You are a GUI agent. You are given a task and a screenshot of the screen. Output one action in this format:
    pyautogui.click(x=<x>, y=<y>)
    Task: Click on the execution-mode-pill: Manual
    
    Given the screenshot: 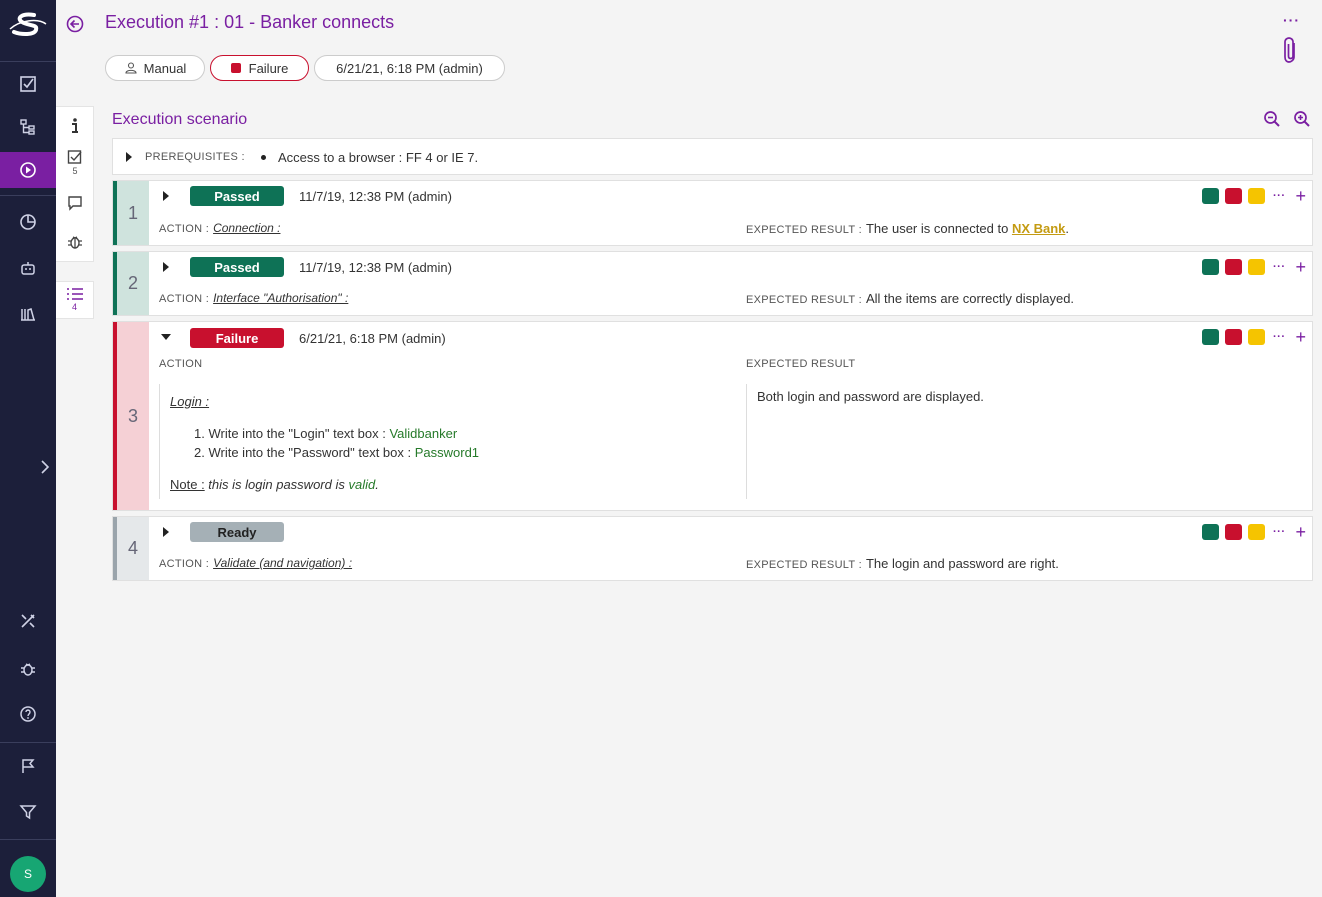 What is the action you would take?
    pyautogui.click(x=155, y=68)
    